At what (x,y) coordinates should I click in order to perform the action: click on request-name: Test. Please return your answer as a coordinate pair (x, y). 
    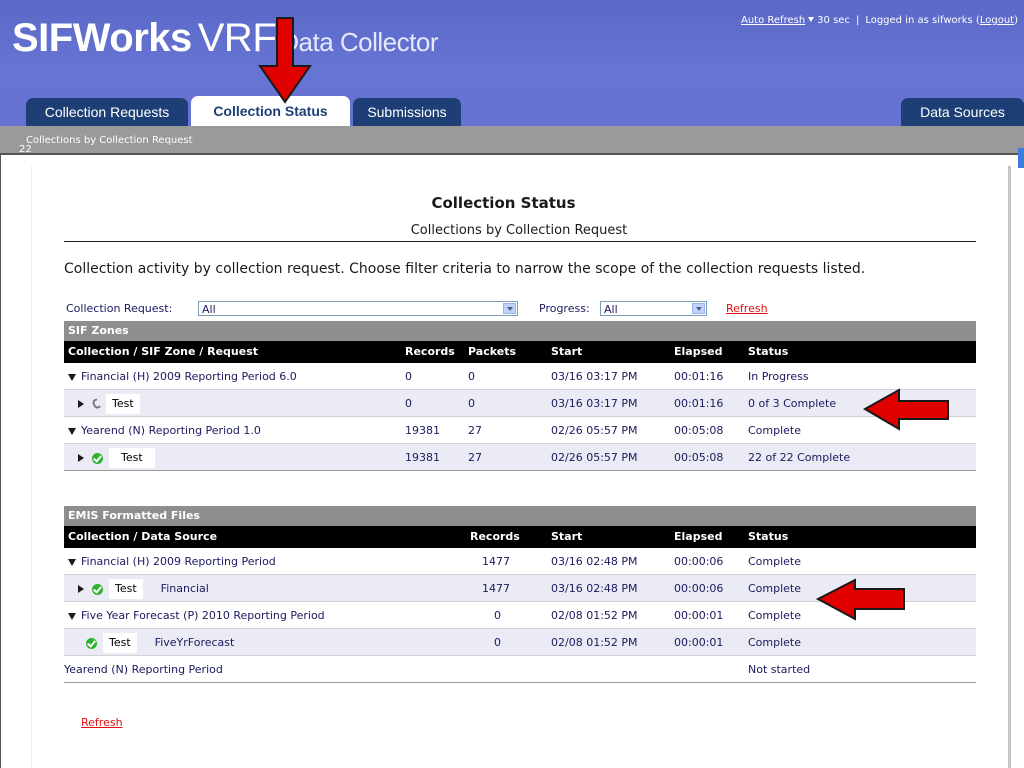
    Looking at the image, I should click on (102, 403).